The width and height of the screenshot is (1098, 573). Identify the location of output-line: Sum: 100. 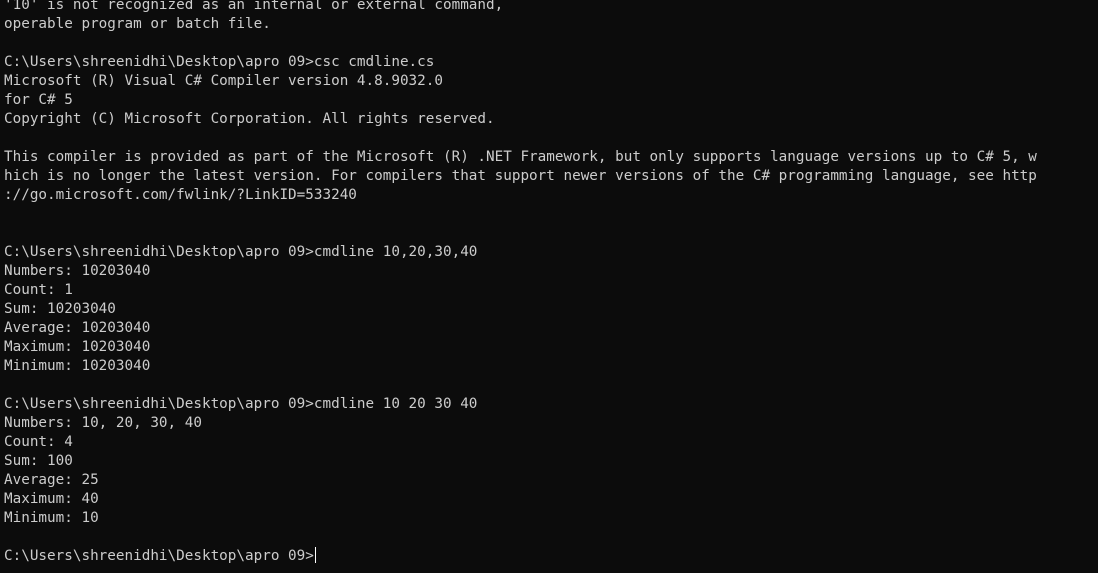
(38, 461).